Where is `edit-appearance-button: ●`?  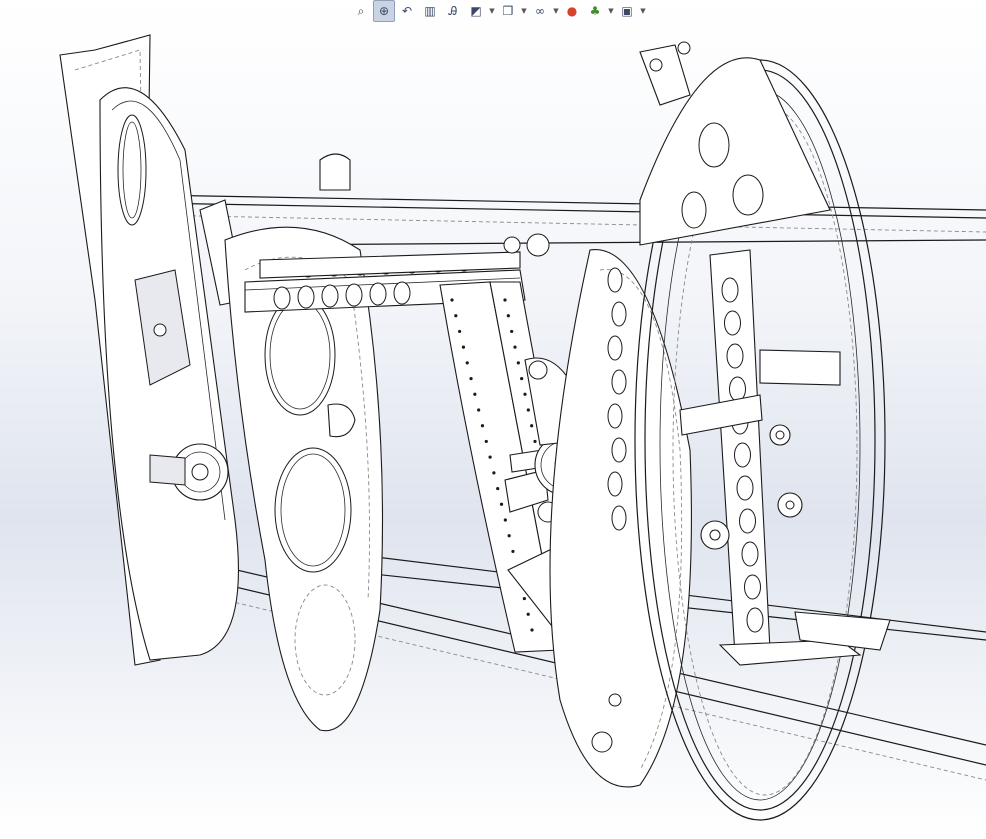 edit-appearance-button: ● is located at coordinates (572, 11).